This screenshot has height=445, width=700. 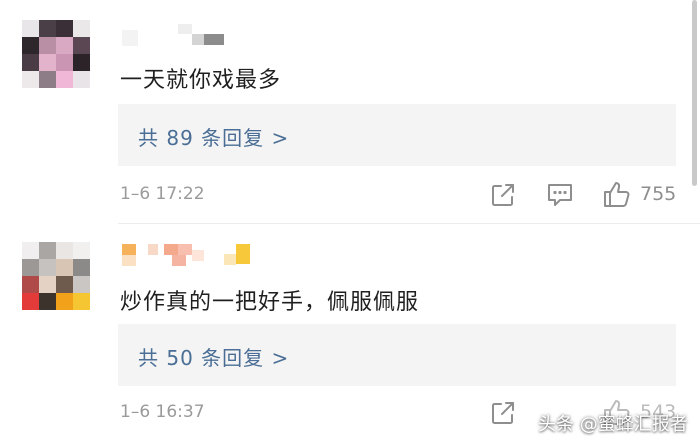 I want to click on view-replies-link: 共 89 条回复 >, so click(x=213, y=136).